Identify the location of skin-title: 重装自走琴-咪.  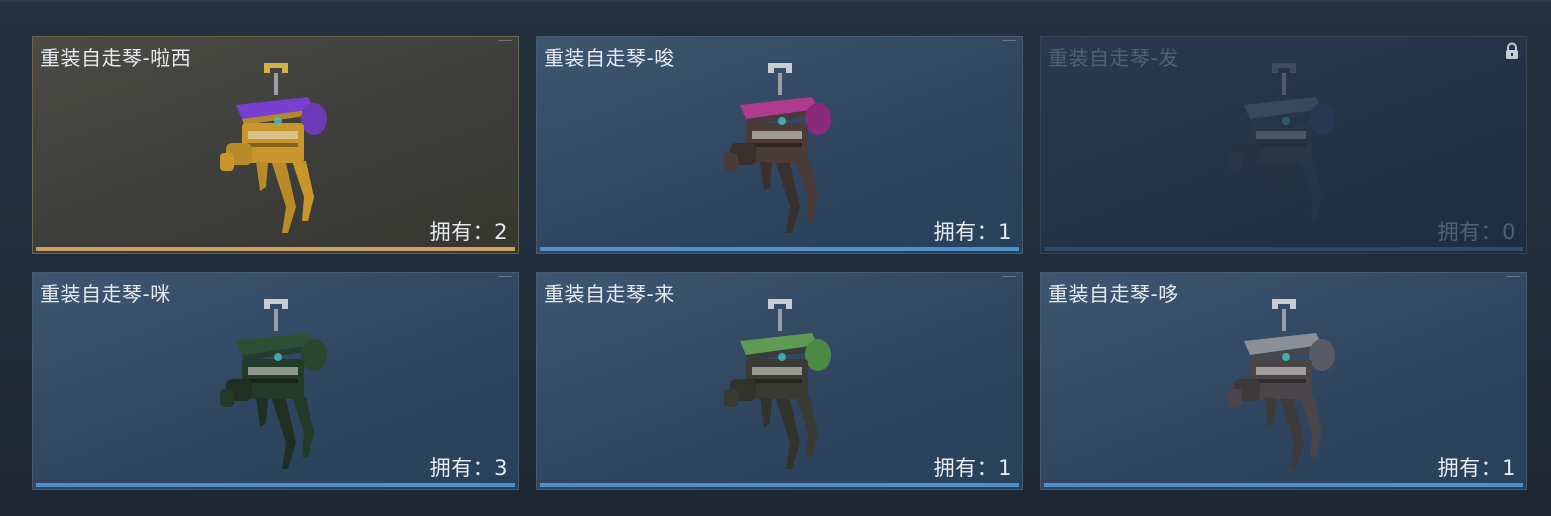
(105, 294).